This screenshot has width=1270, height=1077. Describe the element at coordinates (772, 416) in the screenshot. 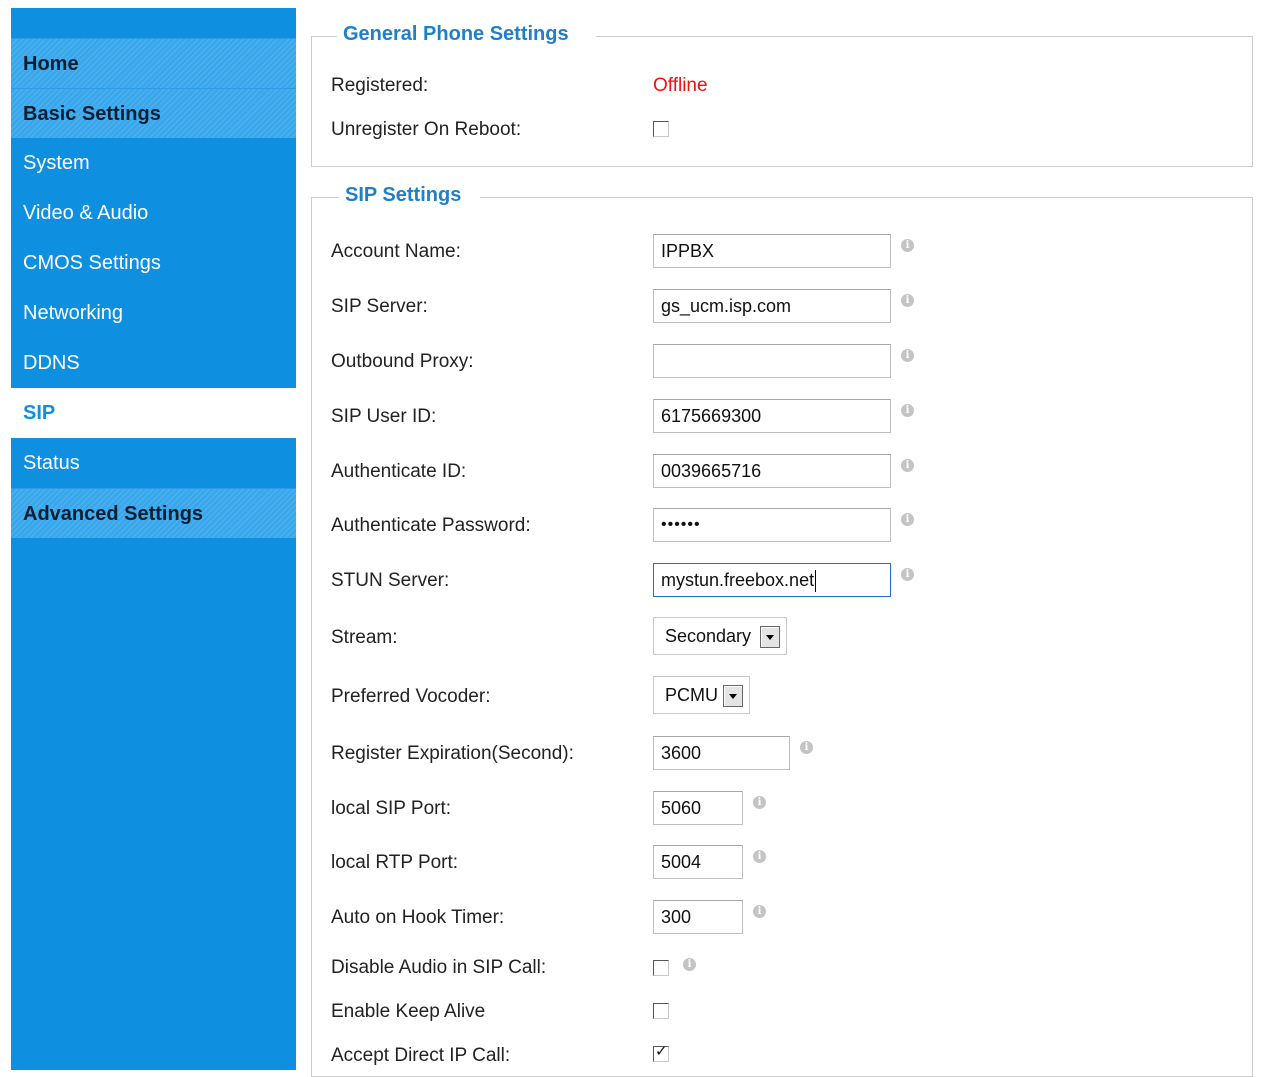

I see `sip-user-id-input: 6175669300` at that location.